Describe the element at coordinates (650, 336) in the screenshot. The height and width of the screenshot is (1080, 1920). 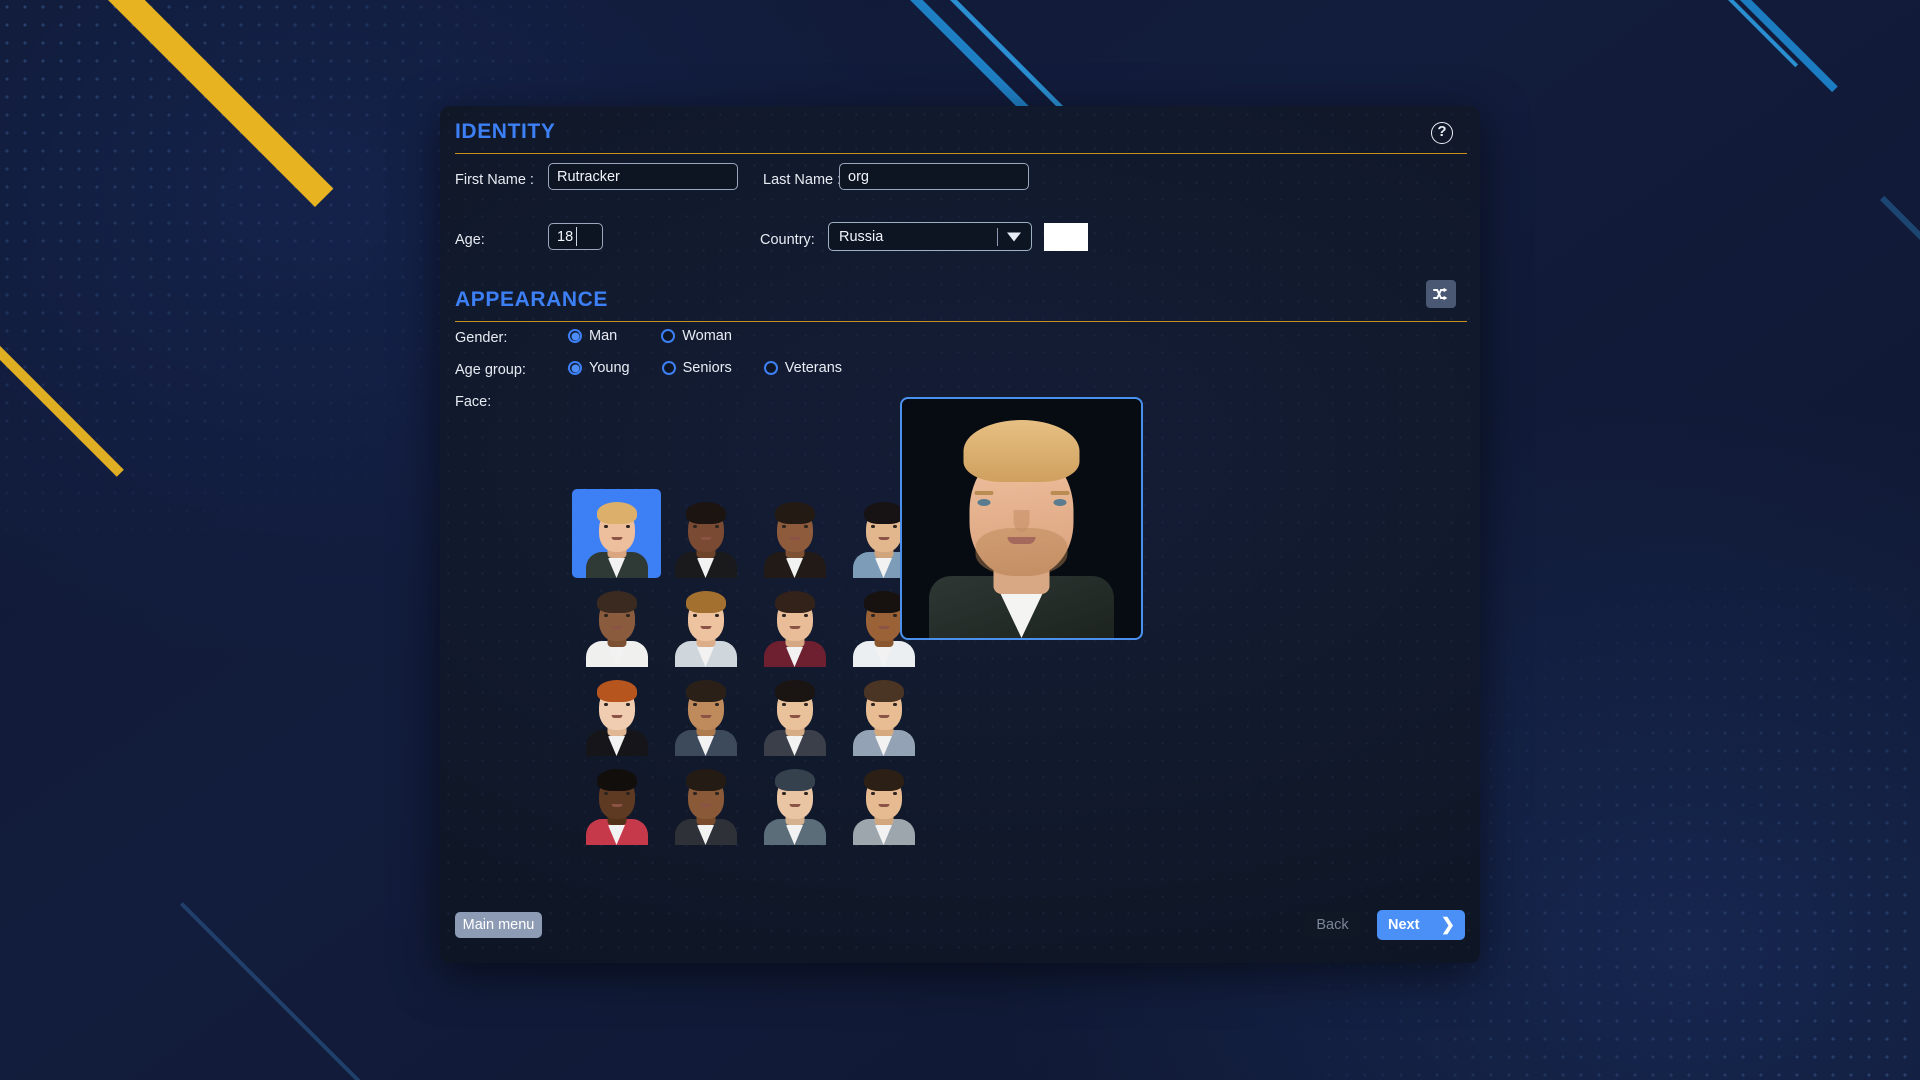
I see `gender-radio-group: Man Woman` at that location.